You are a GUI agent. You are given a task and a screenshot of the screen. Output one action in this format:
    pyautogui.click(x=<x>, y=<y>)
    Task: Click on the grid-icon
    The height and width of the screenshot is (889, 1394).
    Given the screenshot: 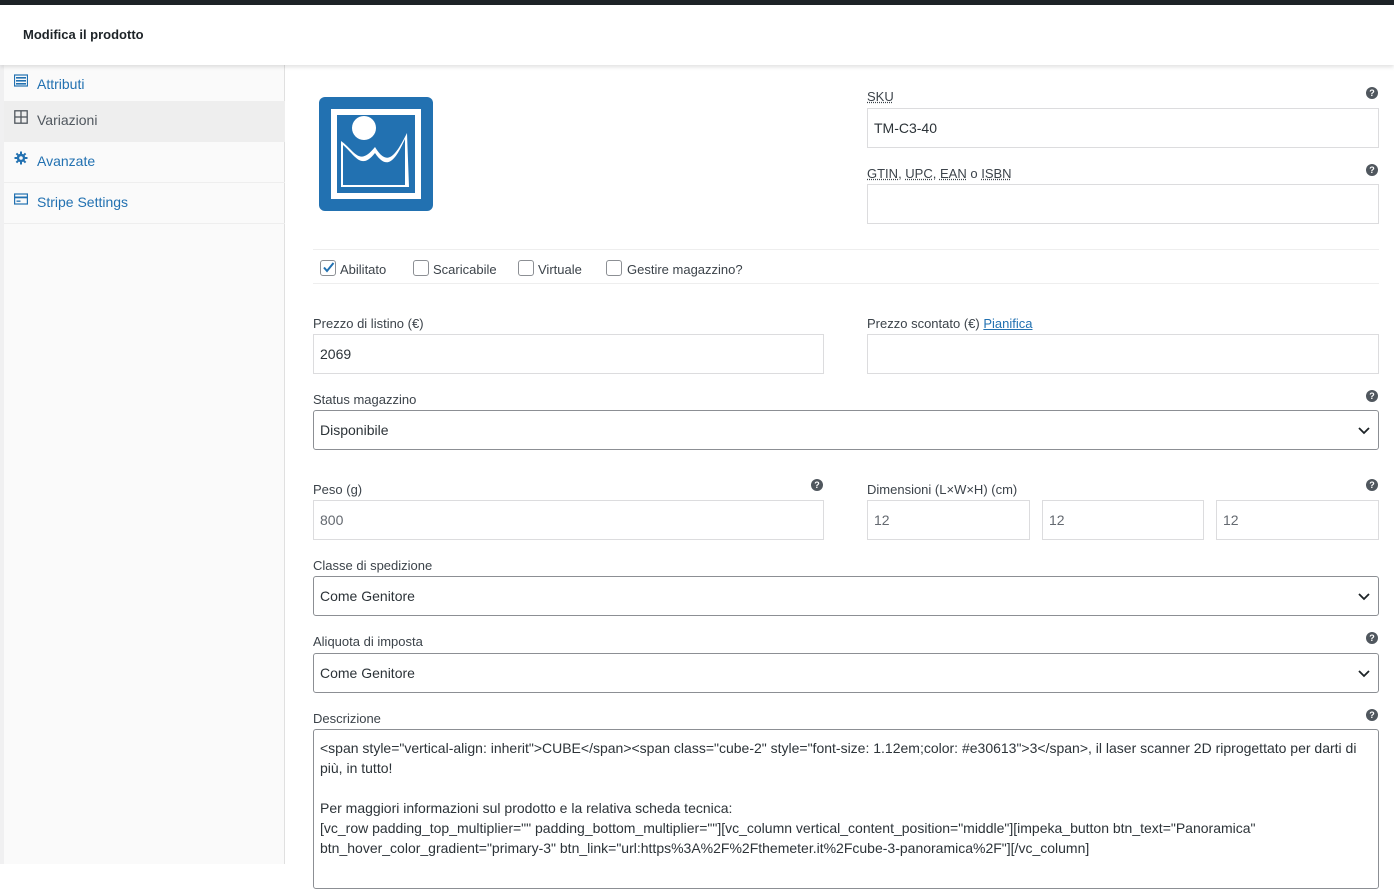 What is the action you would take?
    pyautogui.click(x=21, y=117)
    